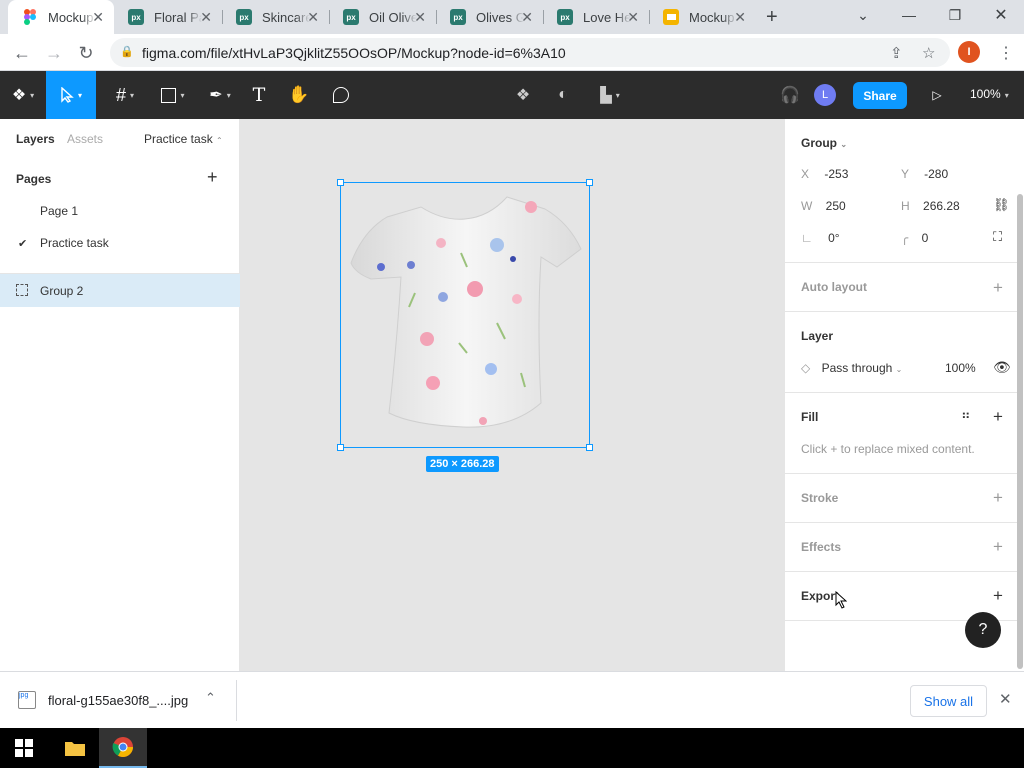 Image resolution: width=1024 pixels, height=768 pixels. What do you see at coordinates (806, 368) in the screenshot?
I see `blend-mode-icon: ◇` at bounding box center [806, 368].